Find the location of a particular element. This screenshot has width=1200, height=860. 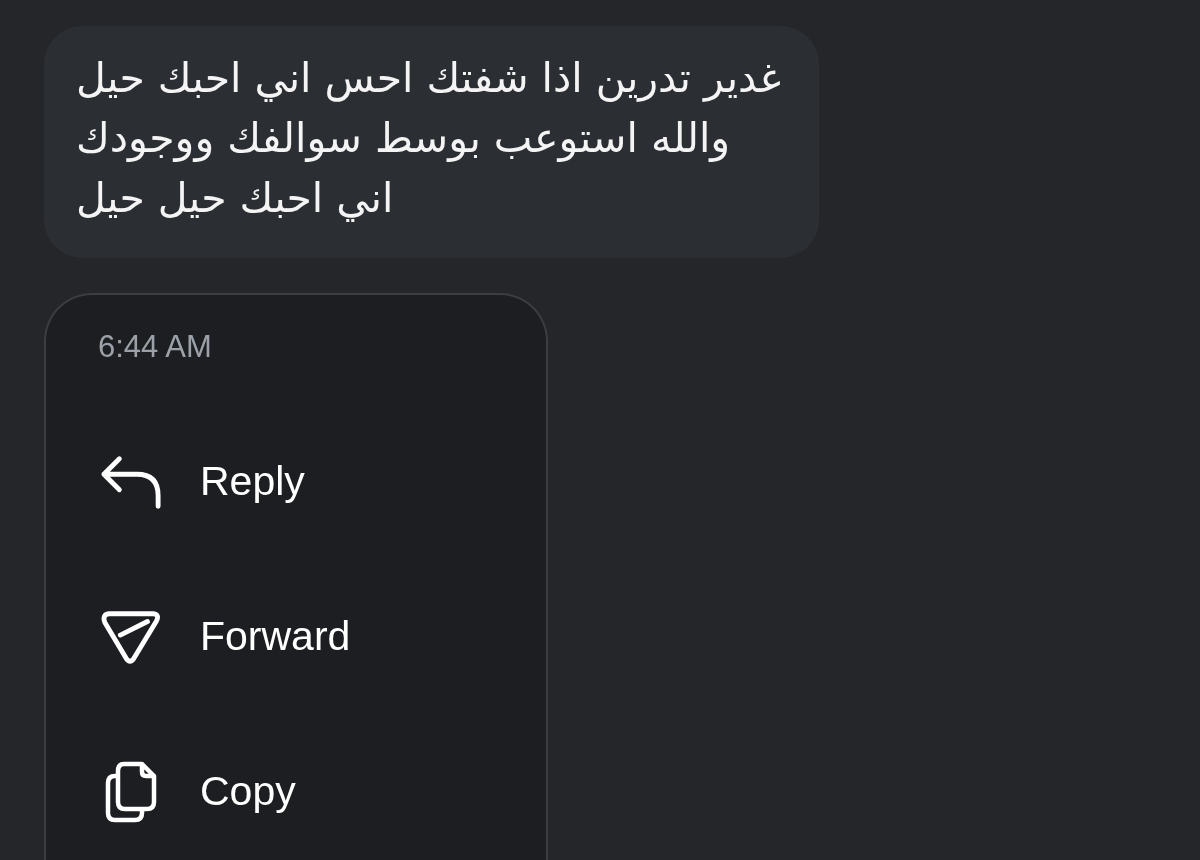

menu-item: Reply is located at coordinates (201, 481).